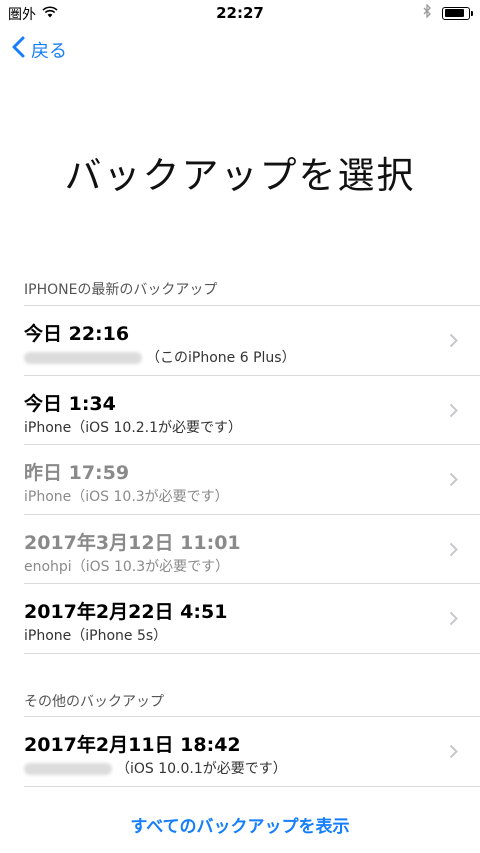 The width and height of the screenshot is (480, 853). What do you see at coordinates (132, 542) in the screenshot?
I see `backup-title: 2017年3月12日 11:01` at bounding box center [132, 542].